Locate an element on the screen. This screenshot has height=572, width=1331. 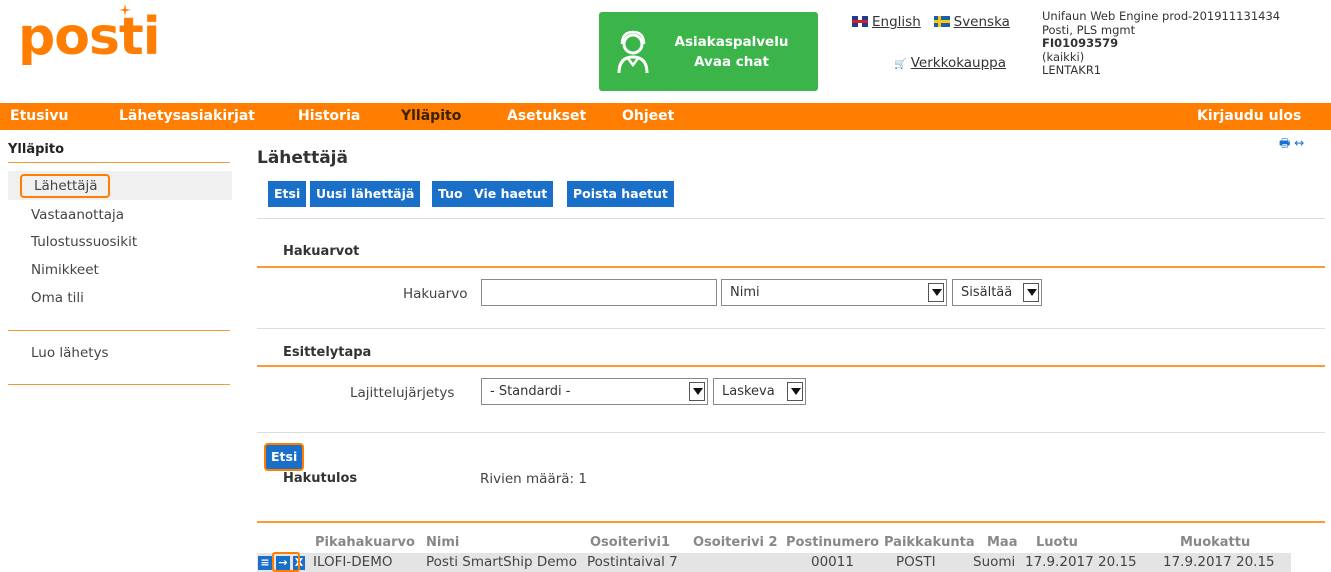
sidebar-item-nimikkeet: Nimikkeet is located at coordinates (65, 270).